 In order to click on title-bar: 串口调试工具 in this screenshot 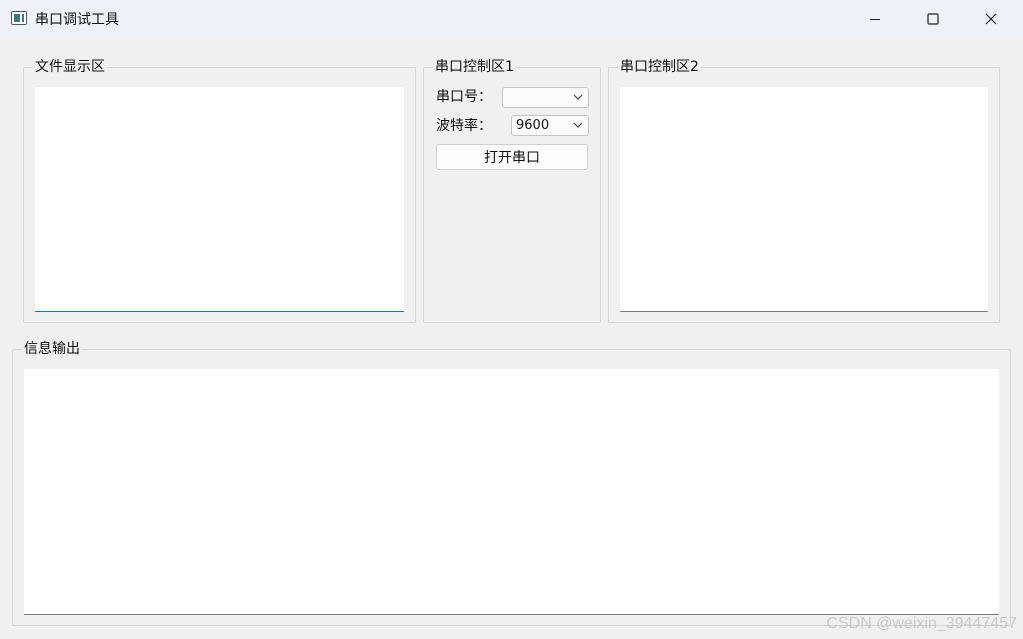, I will do `click(511, 19)`.